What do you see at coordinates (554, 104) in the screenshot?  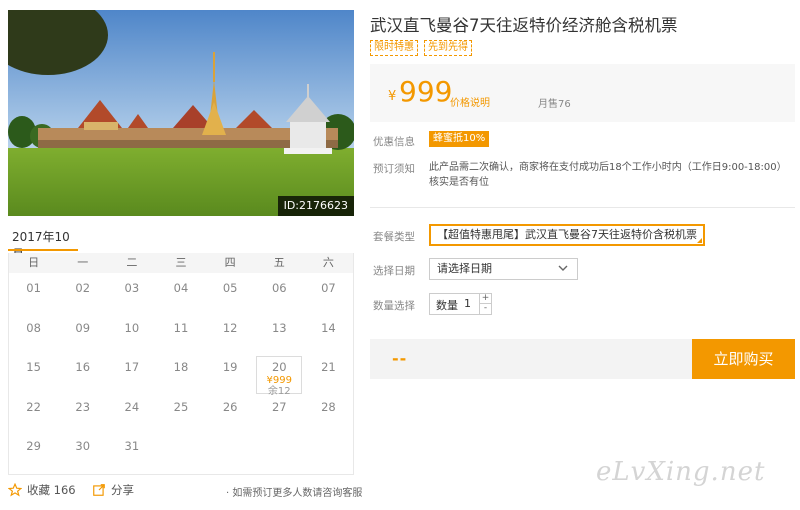 I see `monthly-sales: 月售76` at bounding box center [554, 104].